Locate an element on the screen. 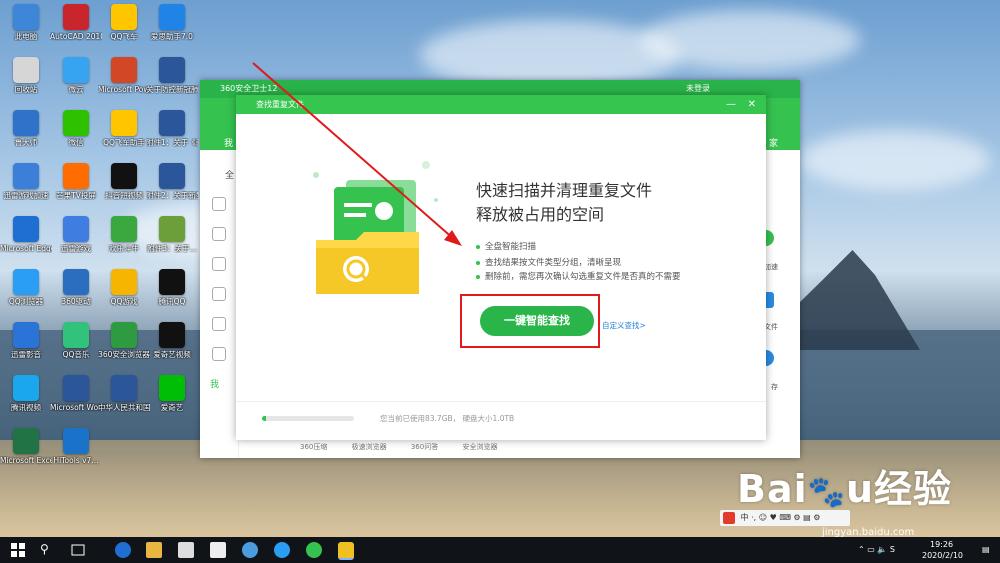 This screenshot has height=563, width=1000. store-icon is located at coordinates (186, 550).